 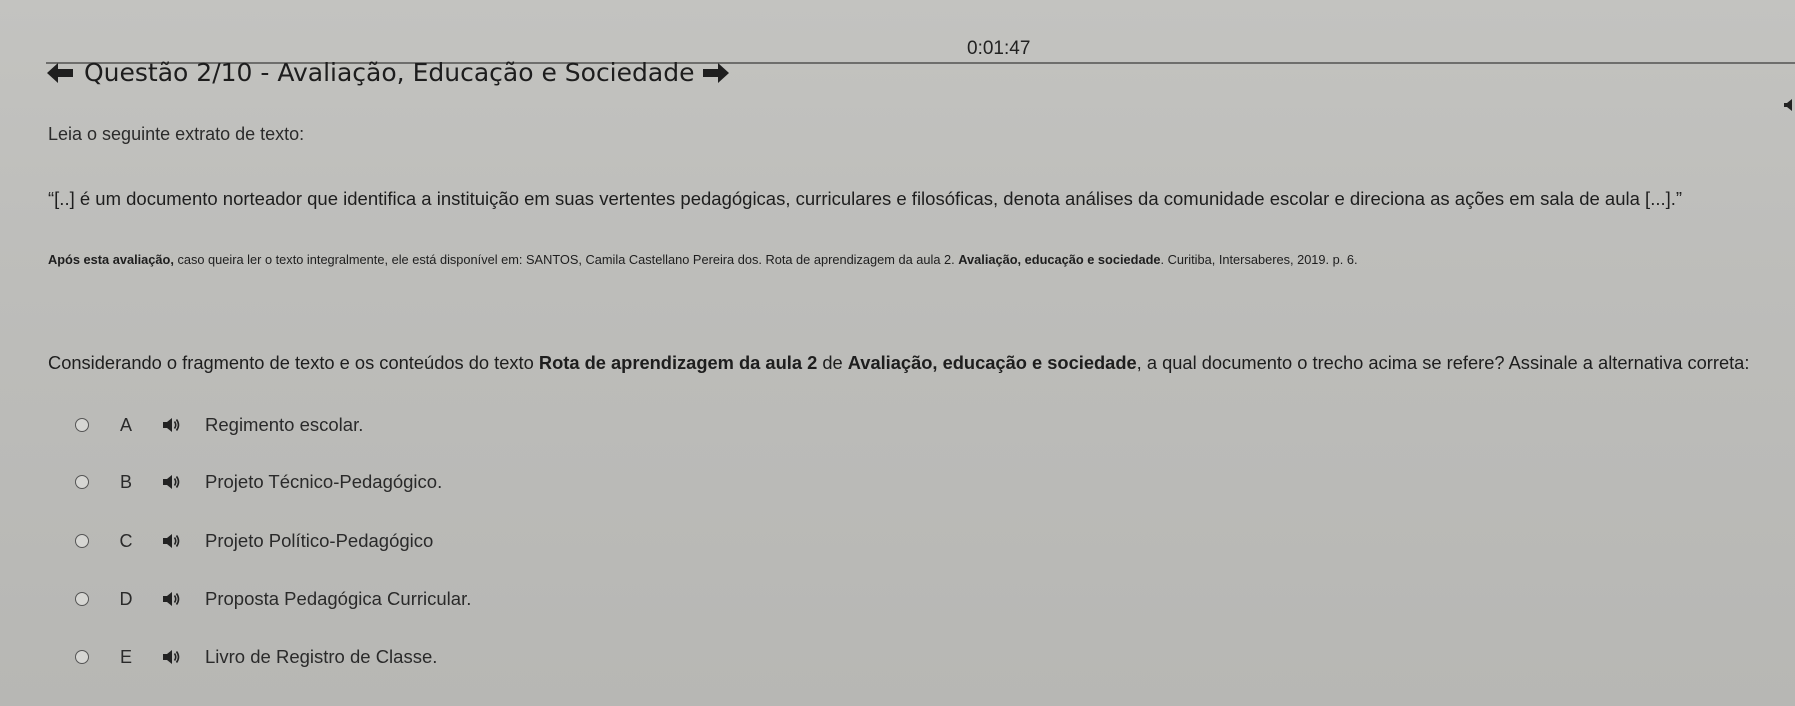 I want to click on option-a: A Regimento escolar., so click(x=219, y=425).